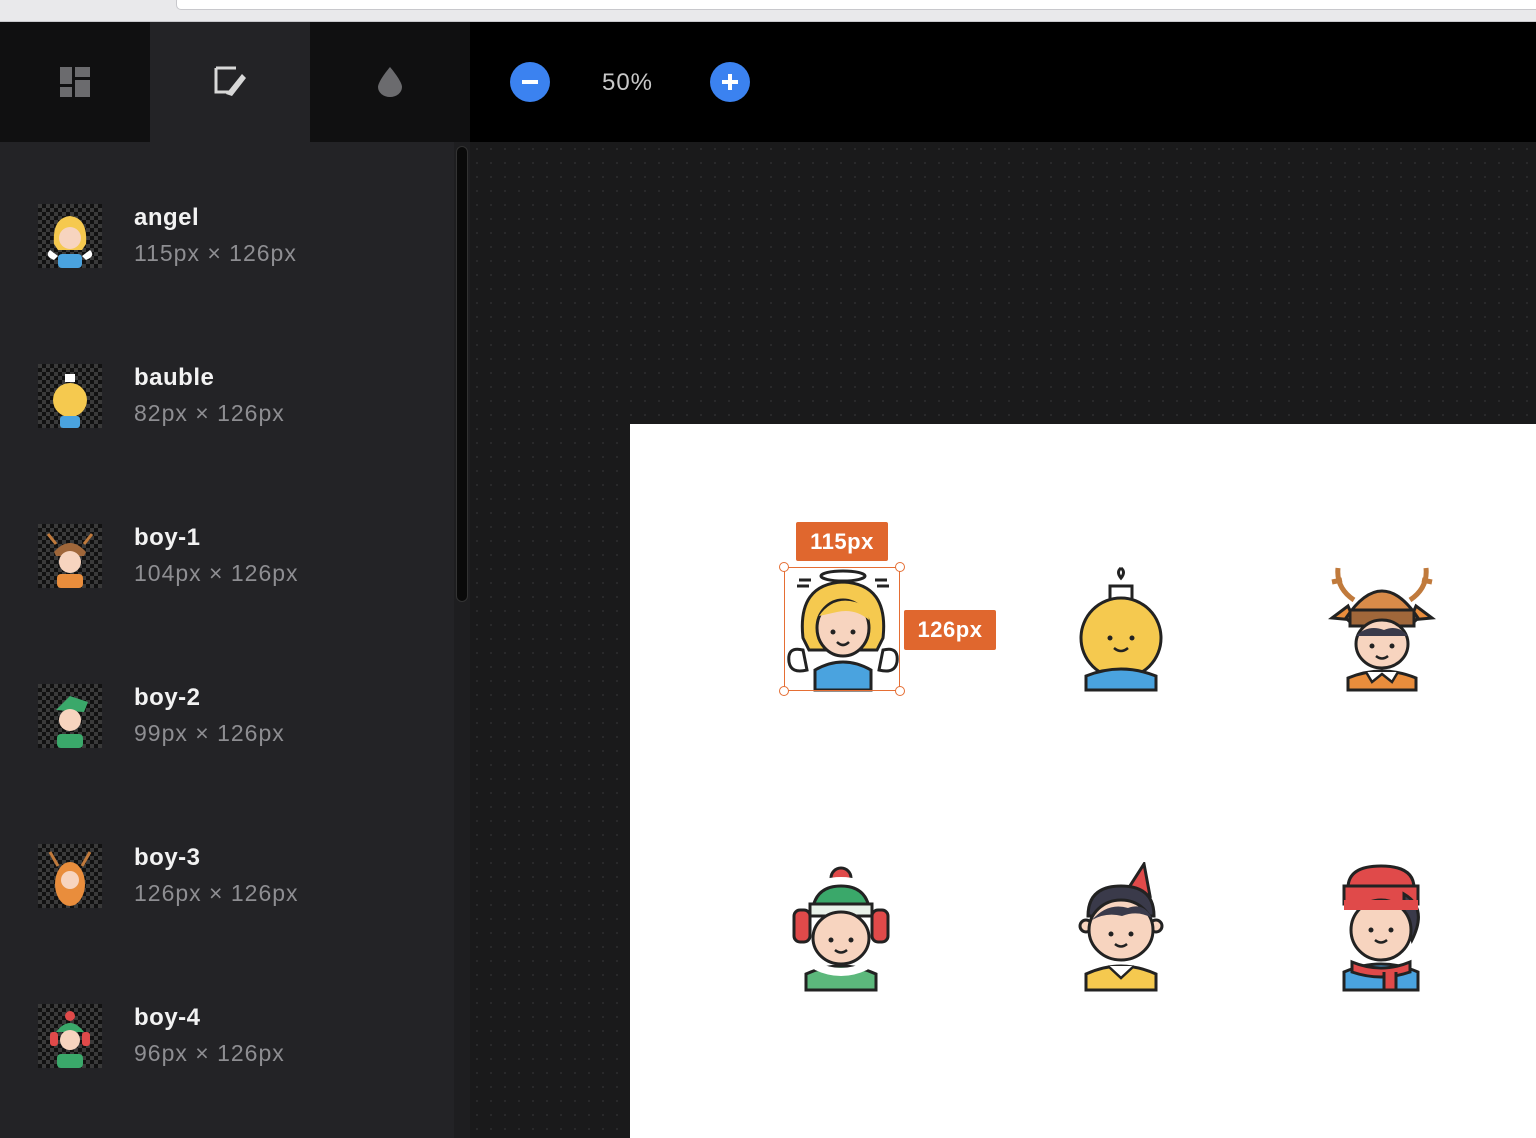  Describe the element at coordinates (462, 374) in the screenshot. I see `scrollbar` at that location.